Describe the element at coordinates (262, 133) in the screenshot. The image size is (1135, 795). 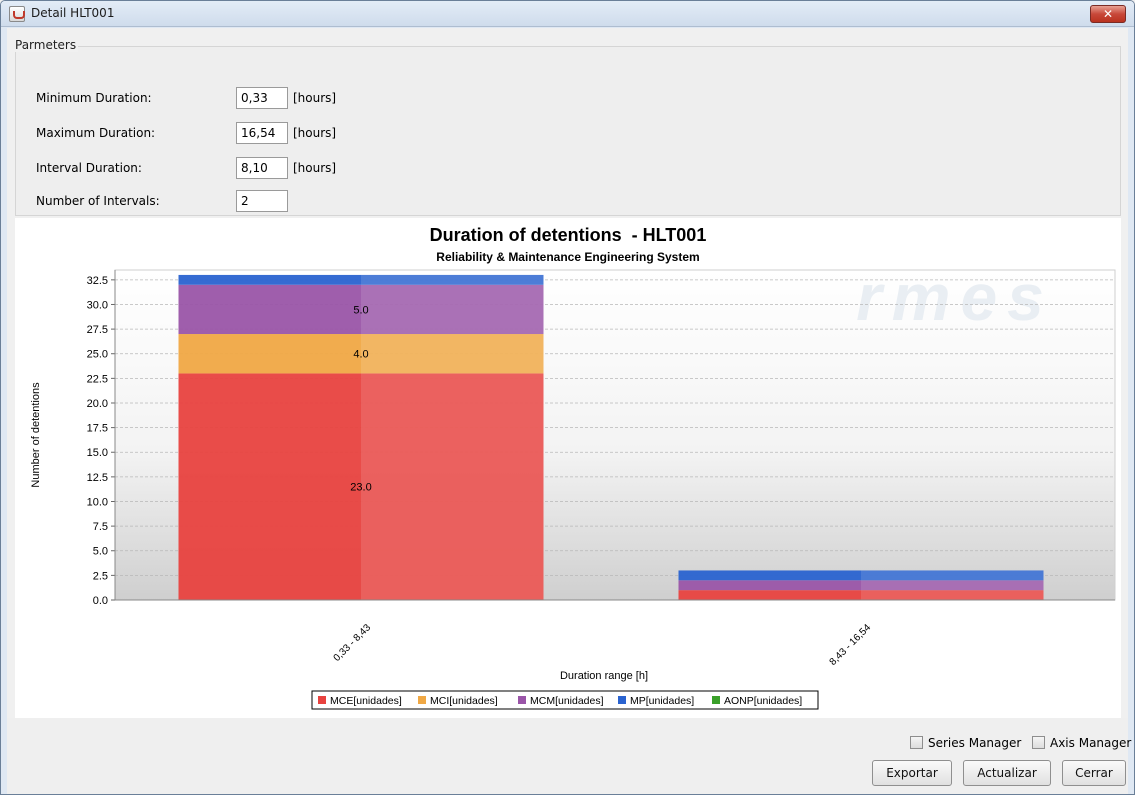
I see `max-duration-input` at that location.